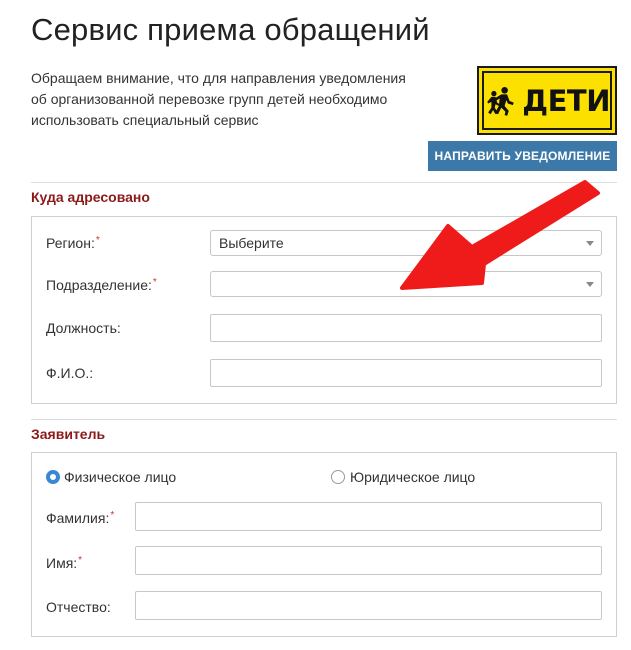 The image size is (631, 650). Describe the element at coordinates (413, 477) in the screenshot. I see `radio-legal-label: Юридическое лицо` at that location.